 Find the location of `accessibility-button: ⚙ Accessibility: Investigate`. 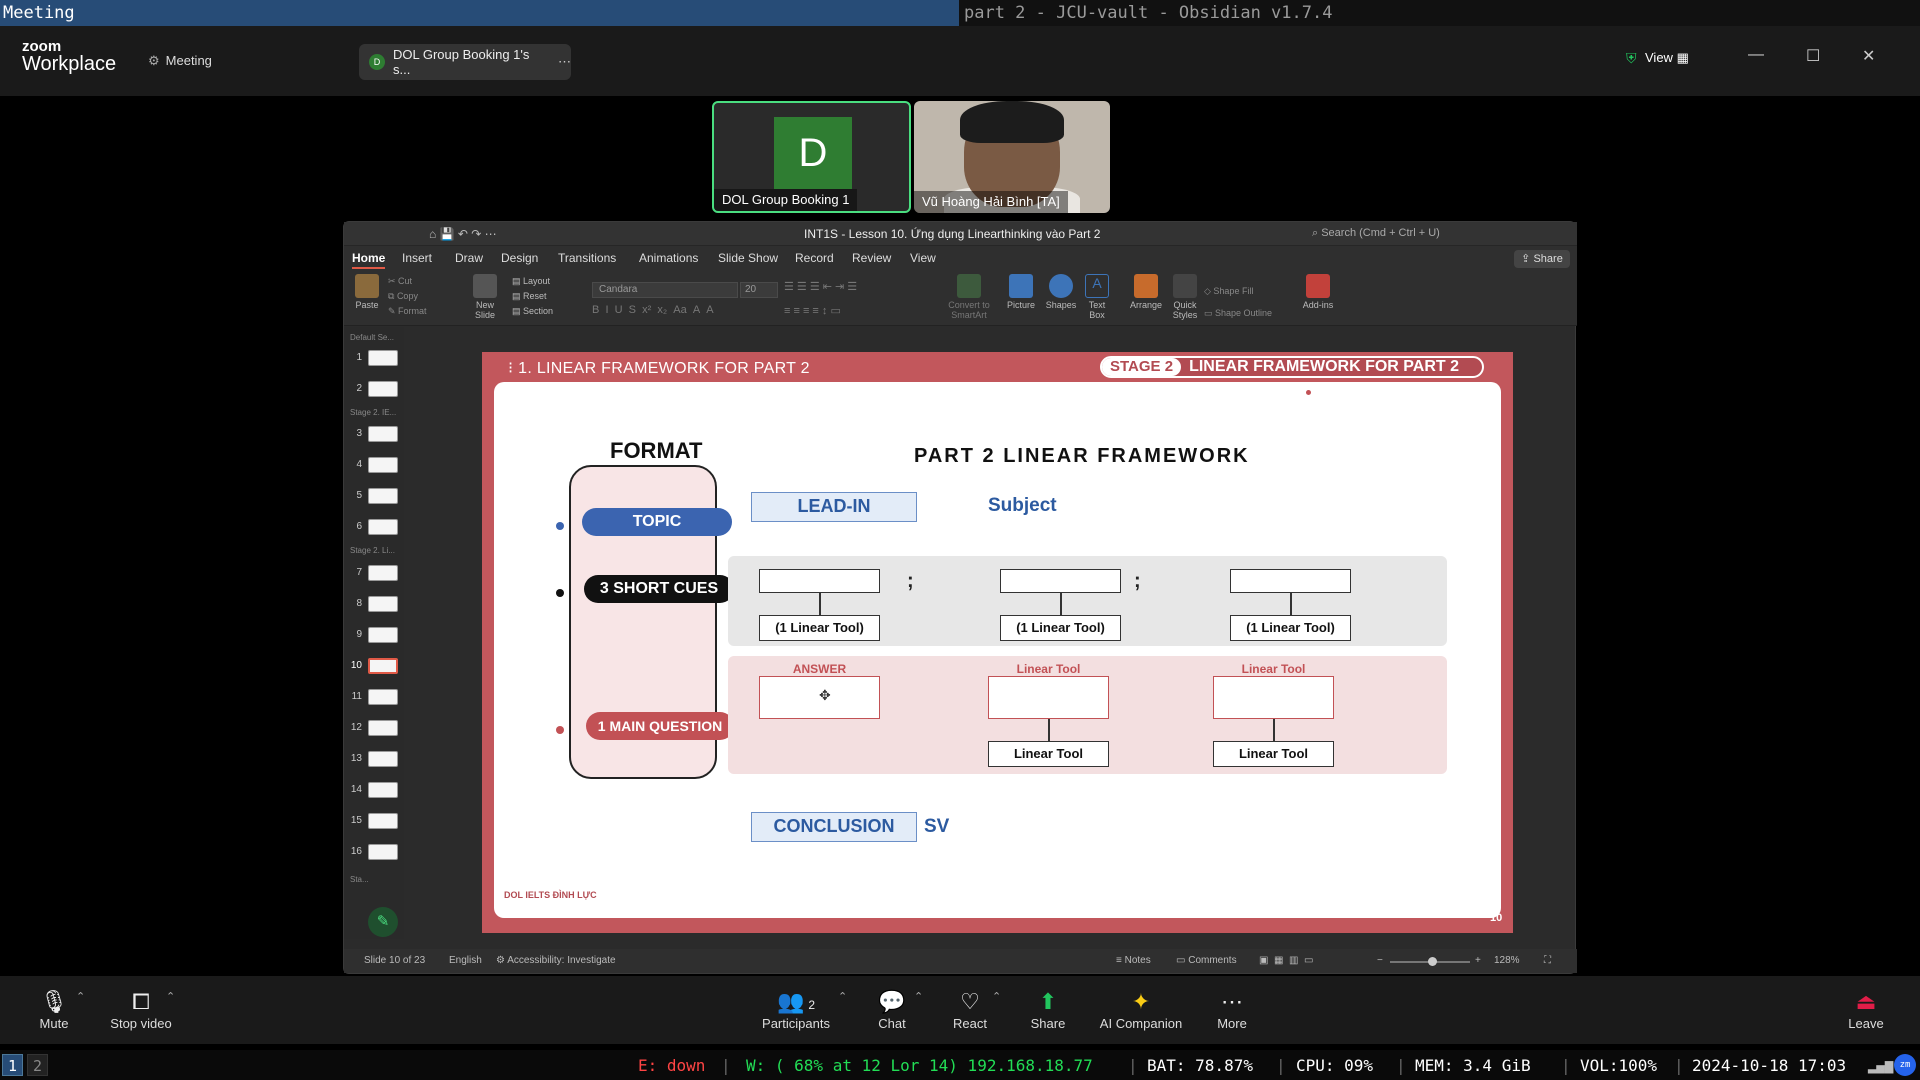

accessibility-button: ⚙ Accessibility: Investigate is located at coordinates (556, 960).